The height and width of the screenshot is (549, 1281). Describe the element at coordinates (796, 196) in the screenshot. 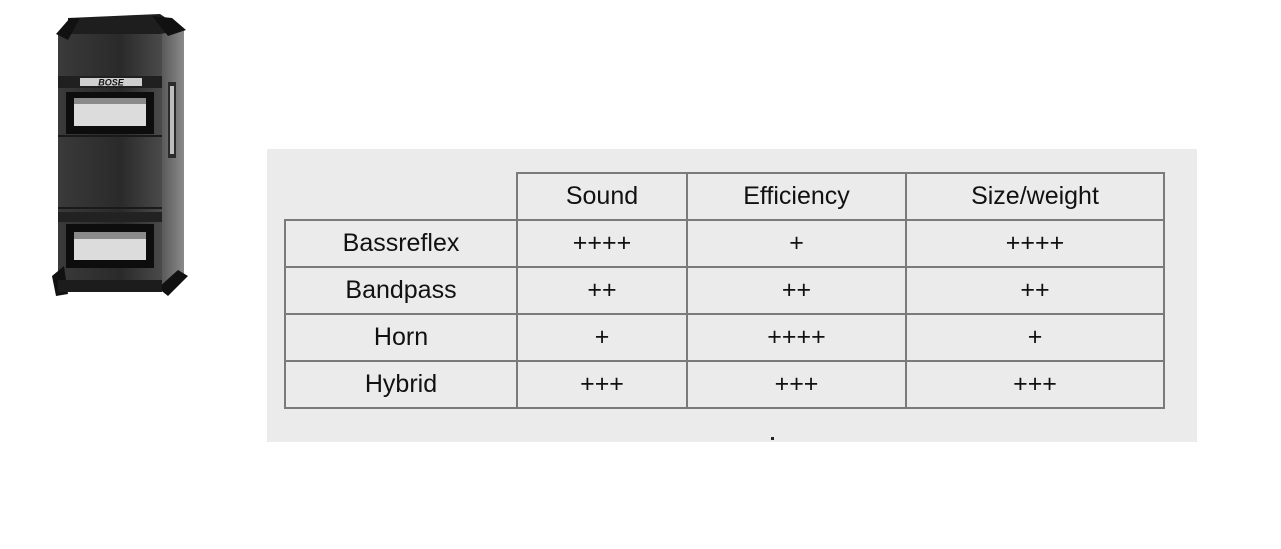

I see `column-header-efficiency: Efficiency` at that location.